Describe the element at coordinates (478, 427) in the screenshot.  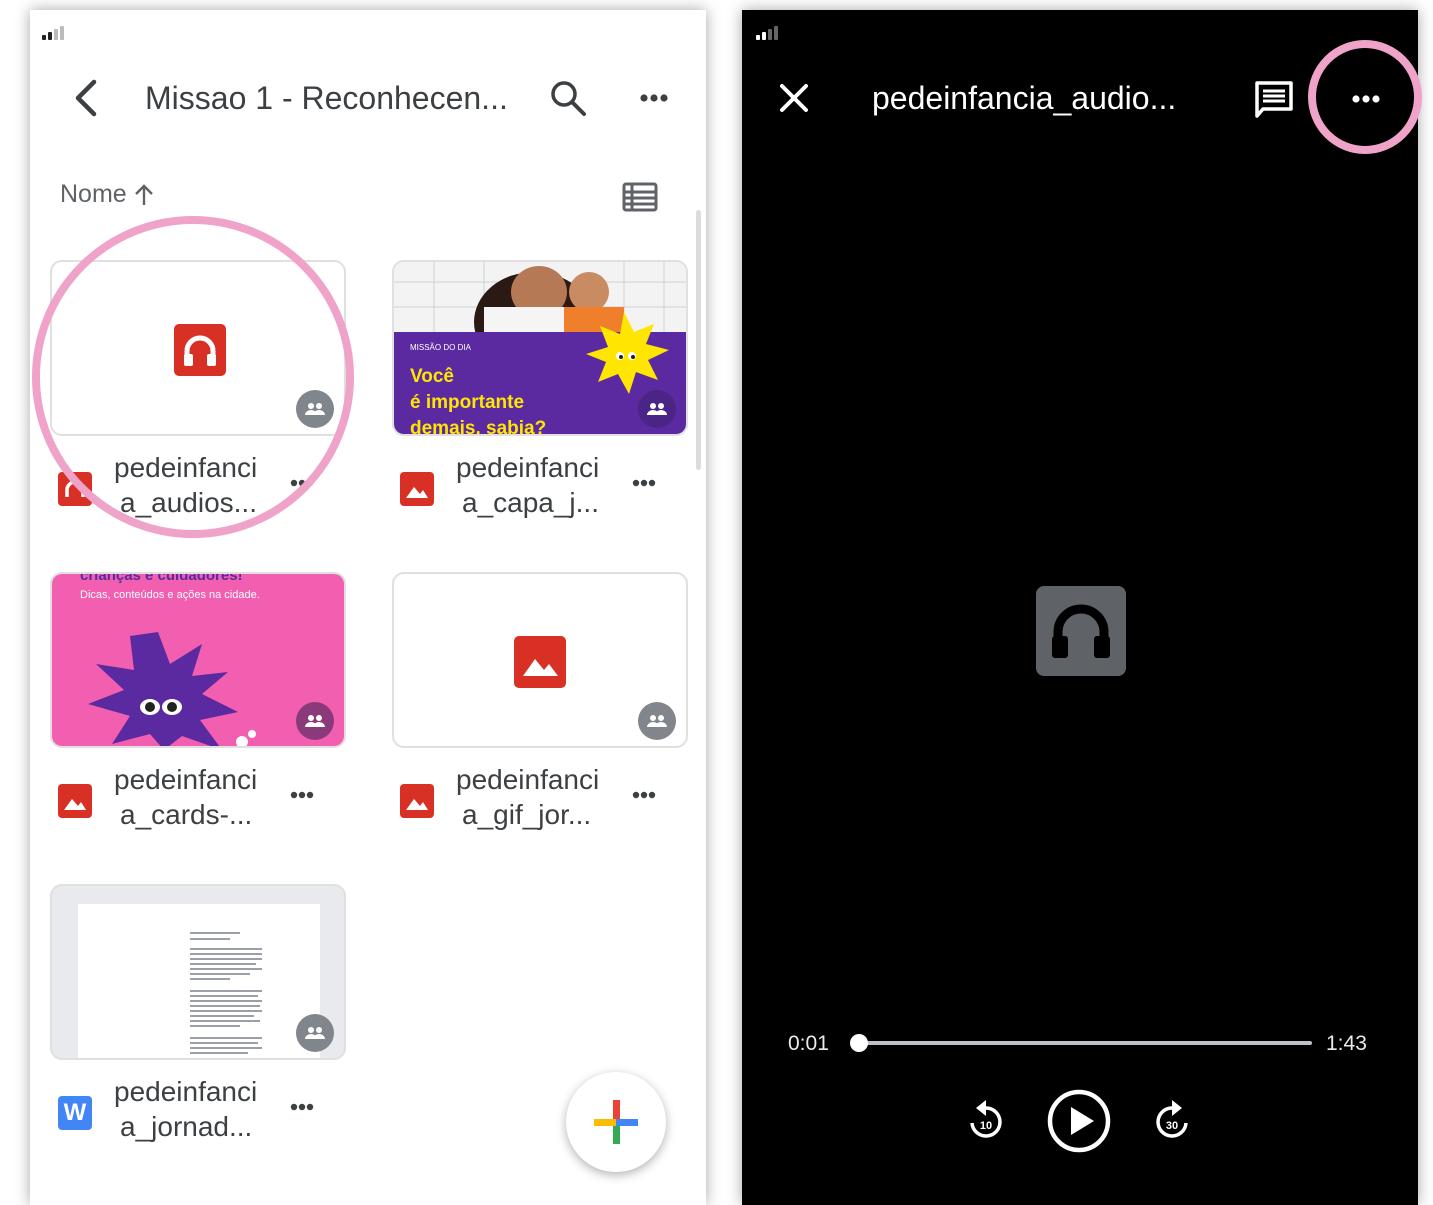
I see `capa-line3-text: demais, sabia?` at that location.